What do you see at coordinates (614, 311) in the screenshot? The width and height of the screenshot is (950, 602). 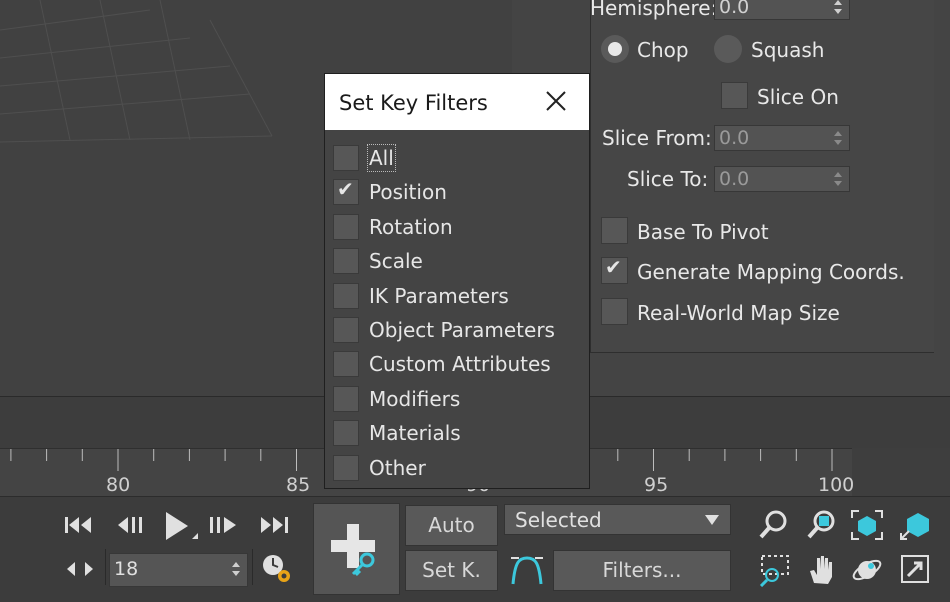 I see `real-world-map-checkbox` at bounding box center [614, 311].